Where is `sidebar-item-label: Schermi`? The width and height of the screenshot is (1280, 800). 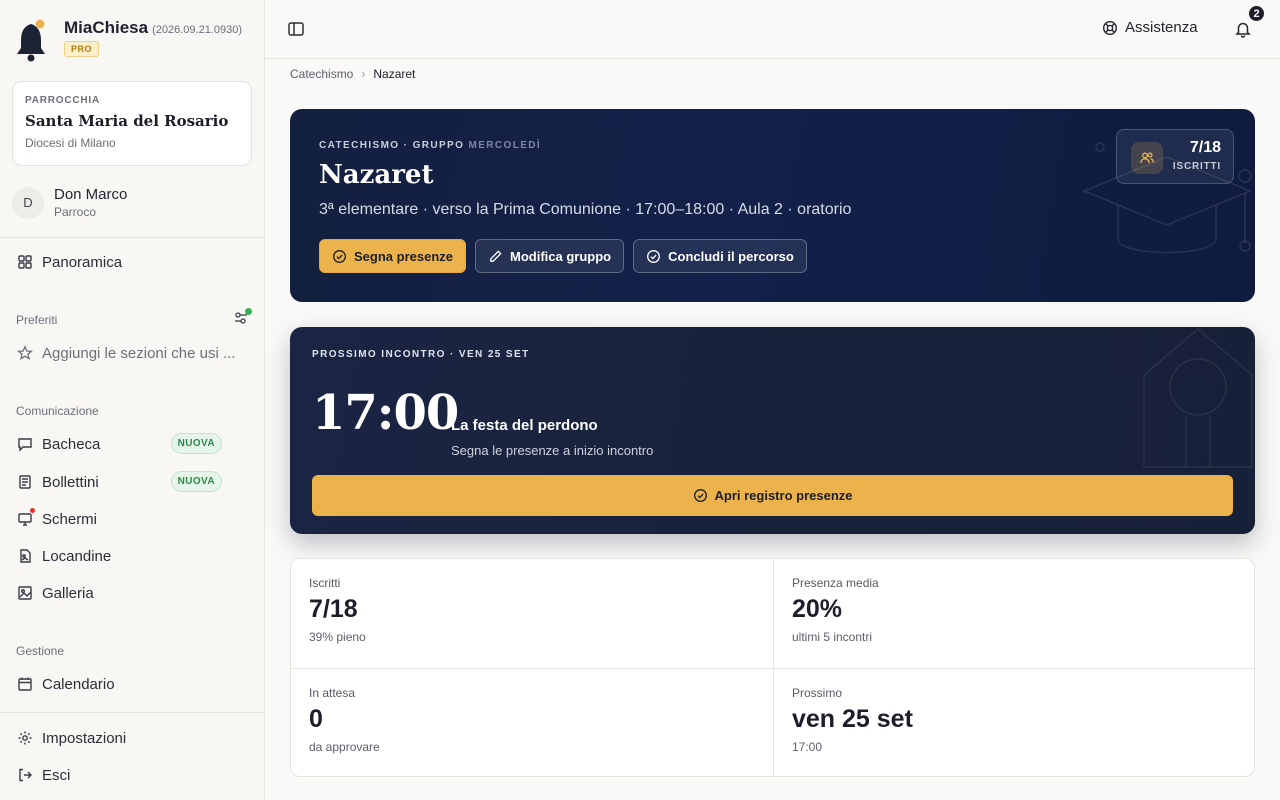
sidebar-item-label: Schermi is located at coordinates (70, 519).